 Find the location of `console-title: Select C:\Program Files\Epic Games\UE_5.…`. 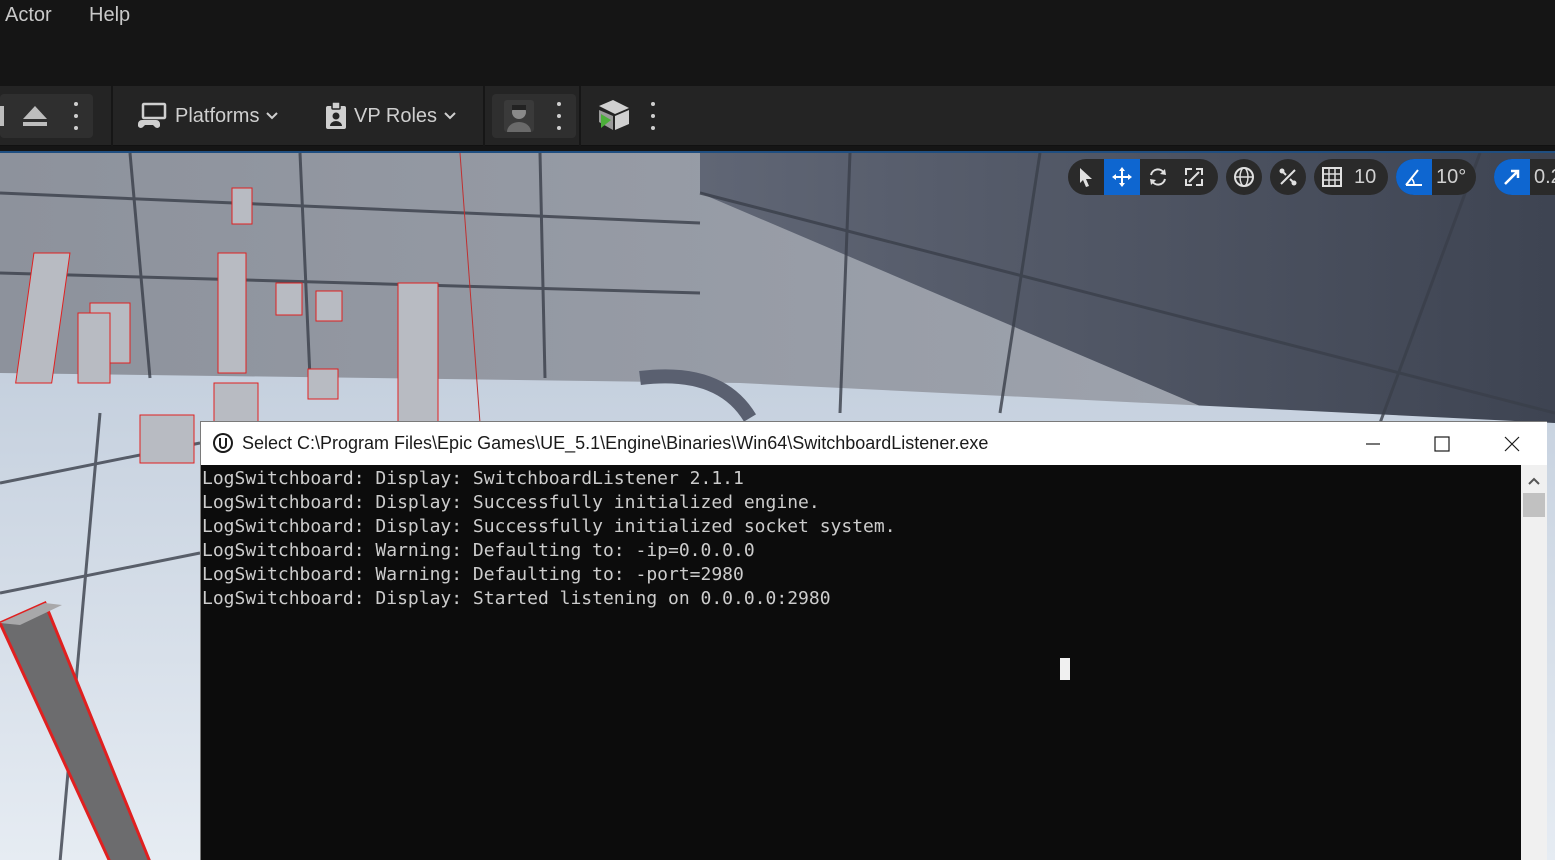

console-title: Select C:\Program Files\Epic Games\UE_5.… is located at coordinates (615, 443).